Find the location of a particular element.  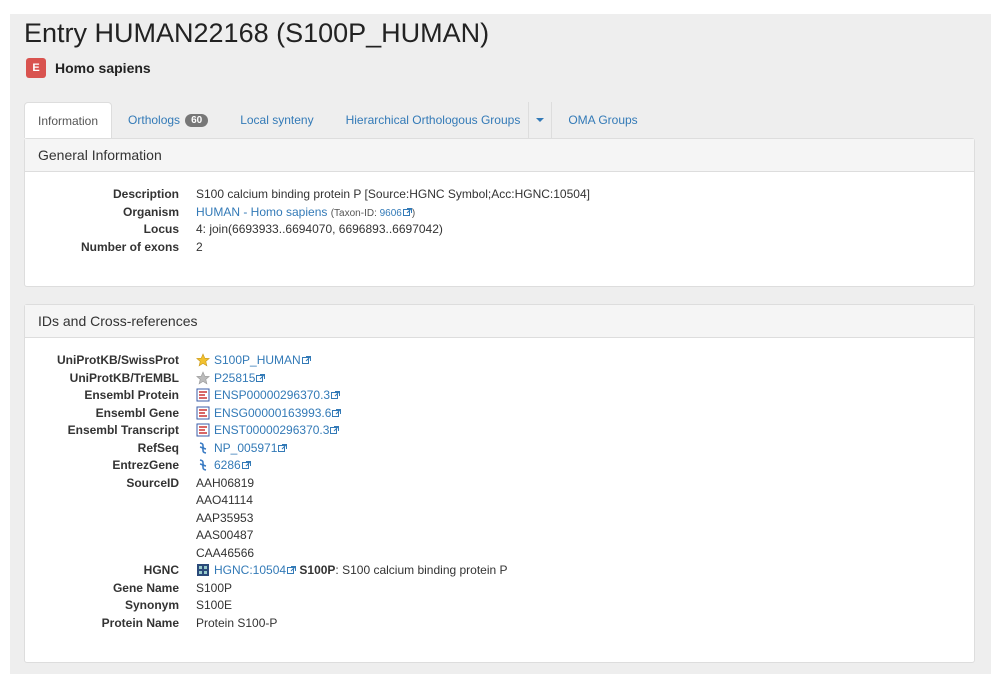

row-label: Ensembl Protein is located at coordinates (131, 395).